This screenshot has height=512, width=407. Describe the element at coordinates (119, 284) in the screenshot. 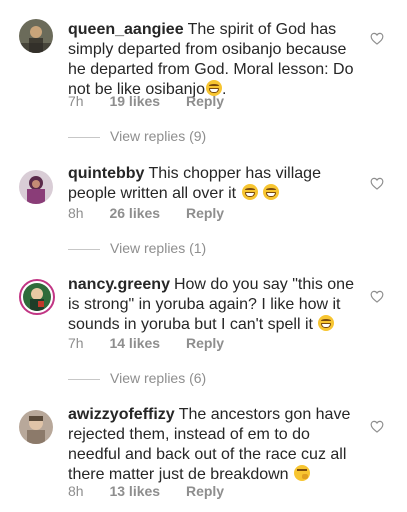

I see `comment-username: nancy.greeny` at that location.